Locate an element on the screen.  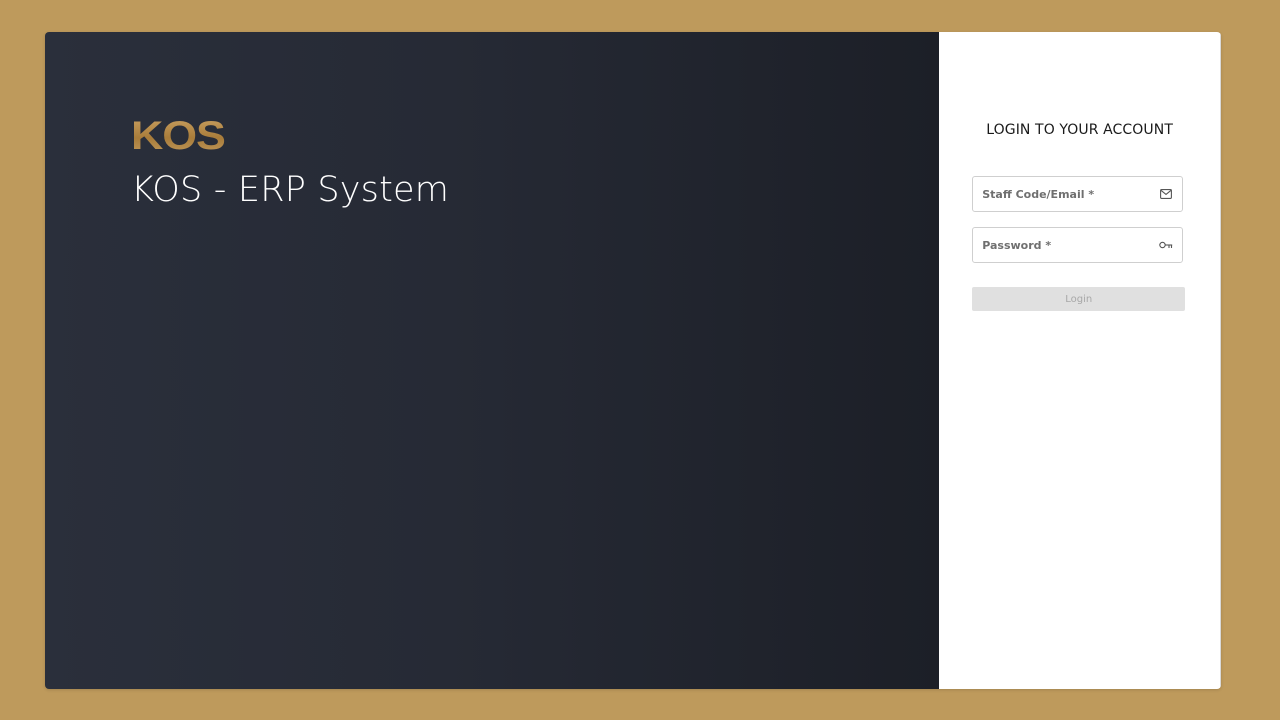
password-field-wrapper is located at coordinates (1078, 245).